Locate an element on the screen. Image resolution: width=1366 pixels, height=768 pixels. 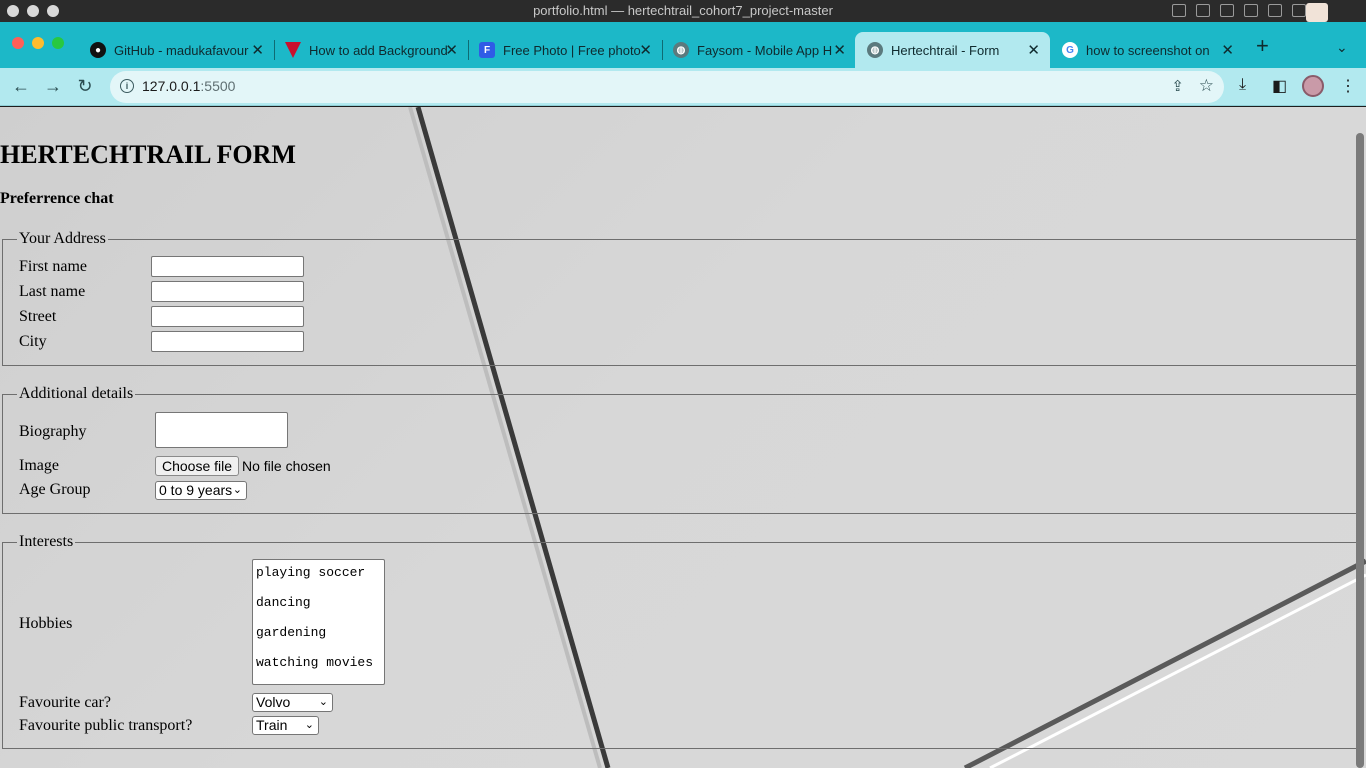
minimize-button is located at coordinates (38, 43).